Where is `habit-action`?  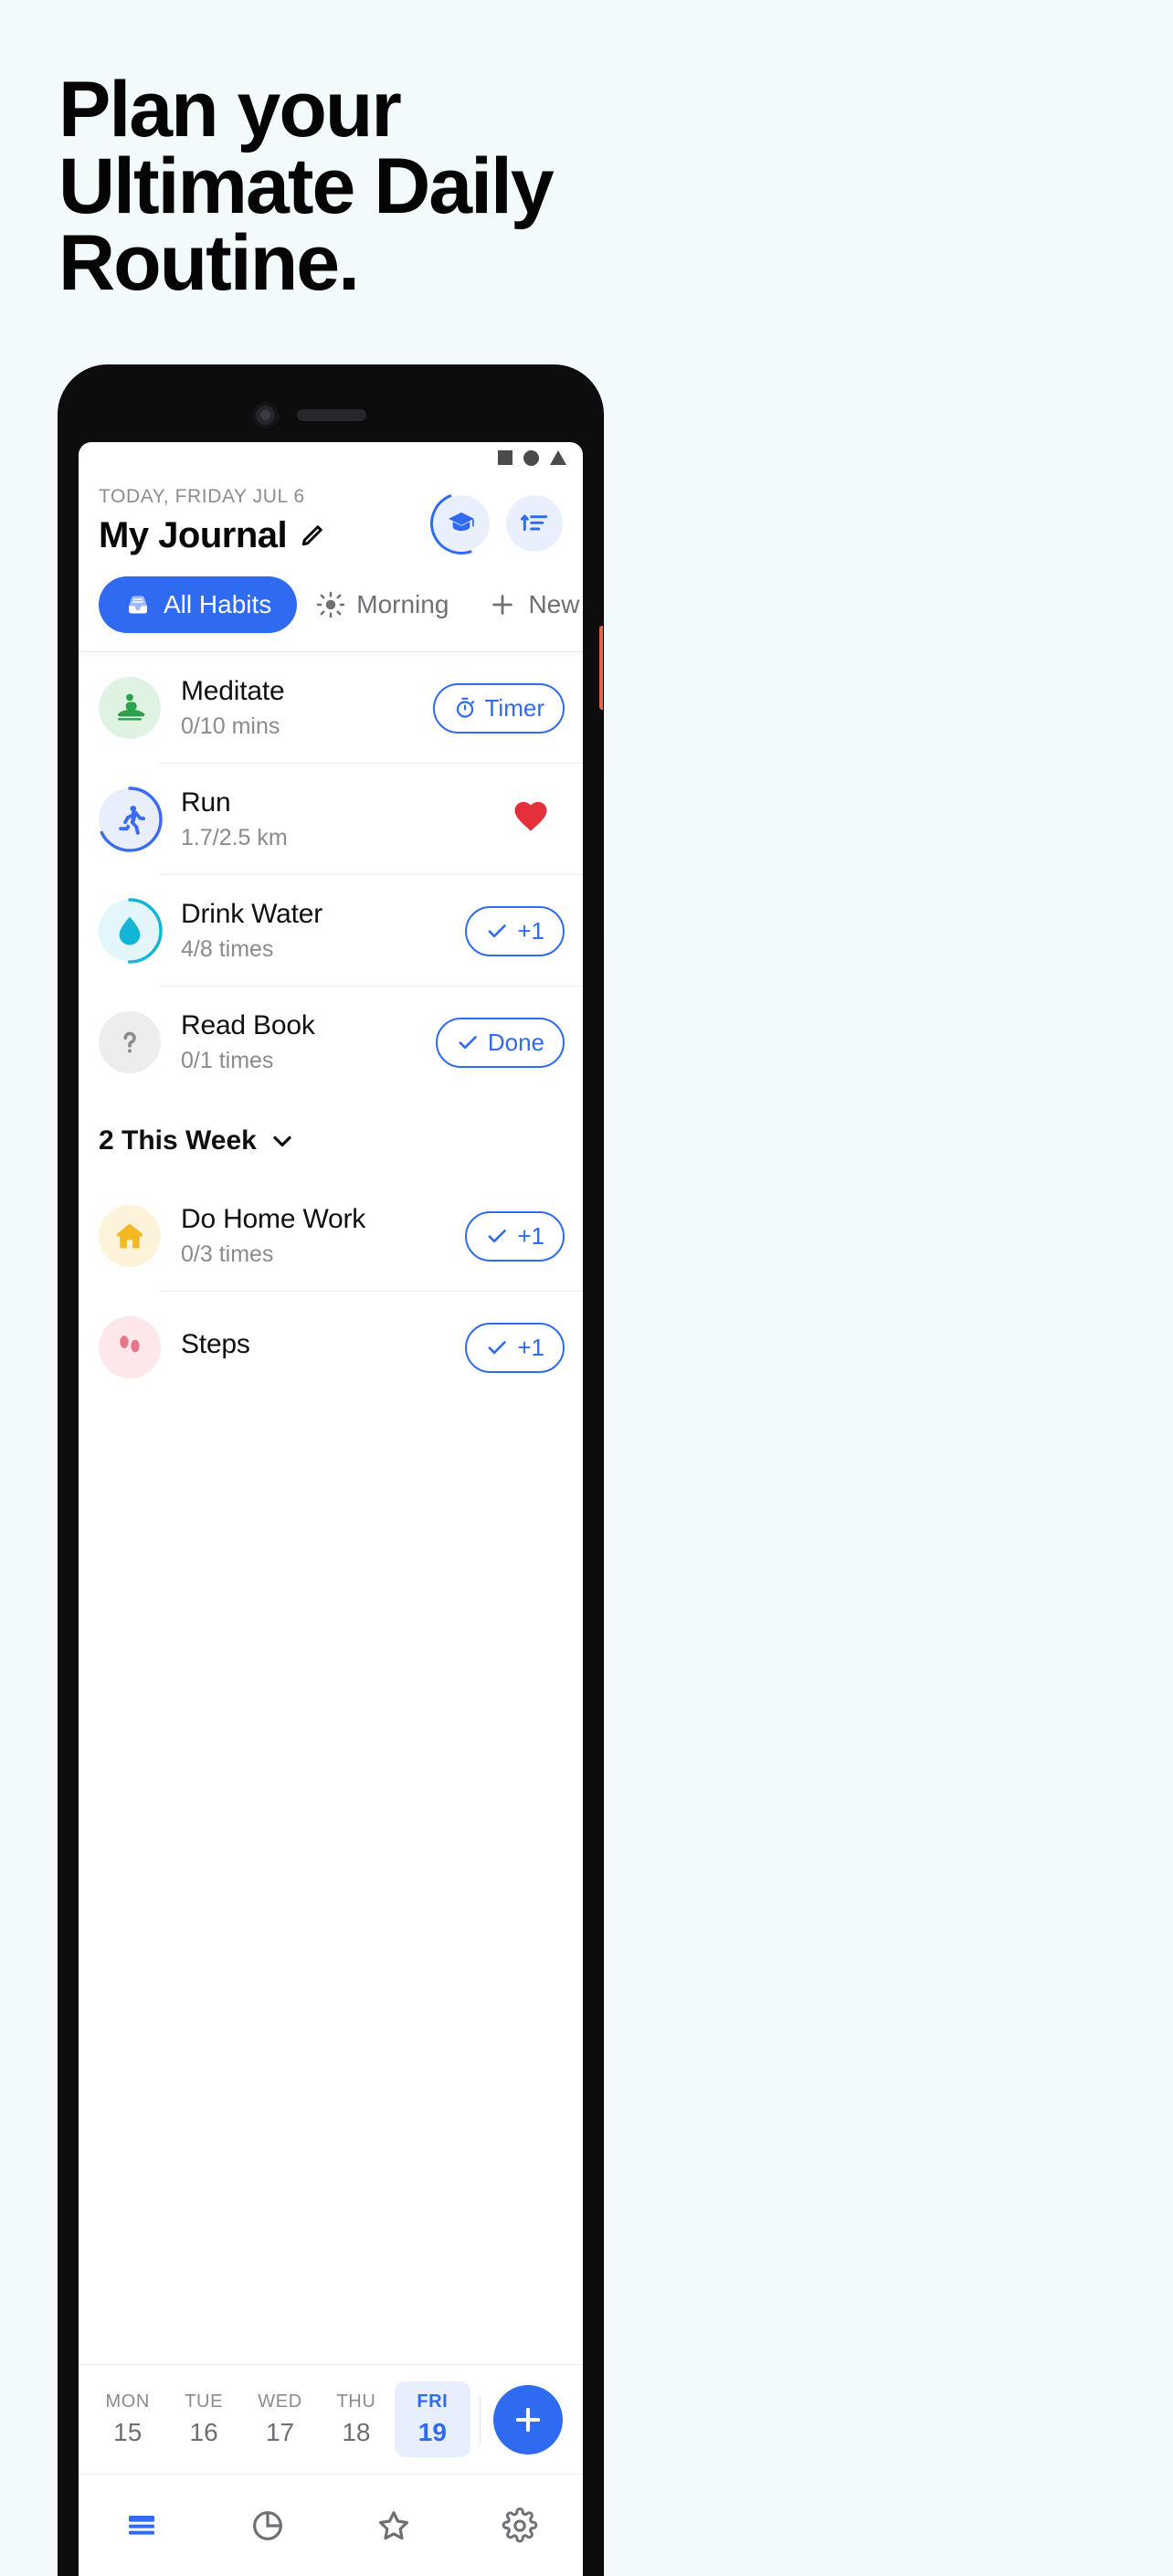 habit-action is located at coordinates (531, 819).